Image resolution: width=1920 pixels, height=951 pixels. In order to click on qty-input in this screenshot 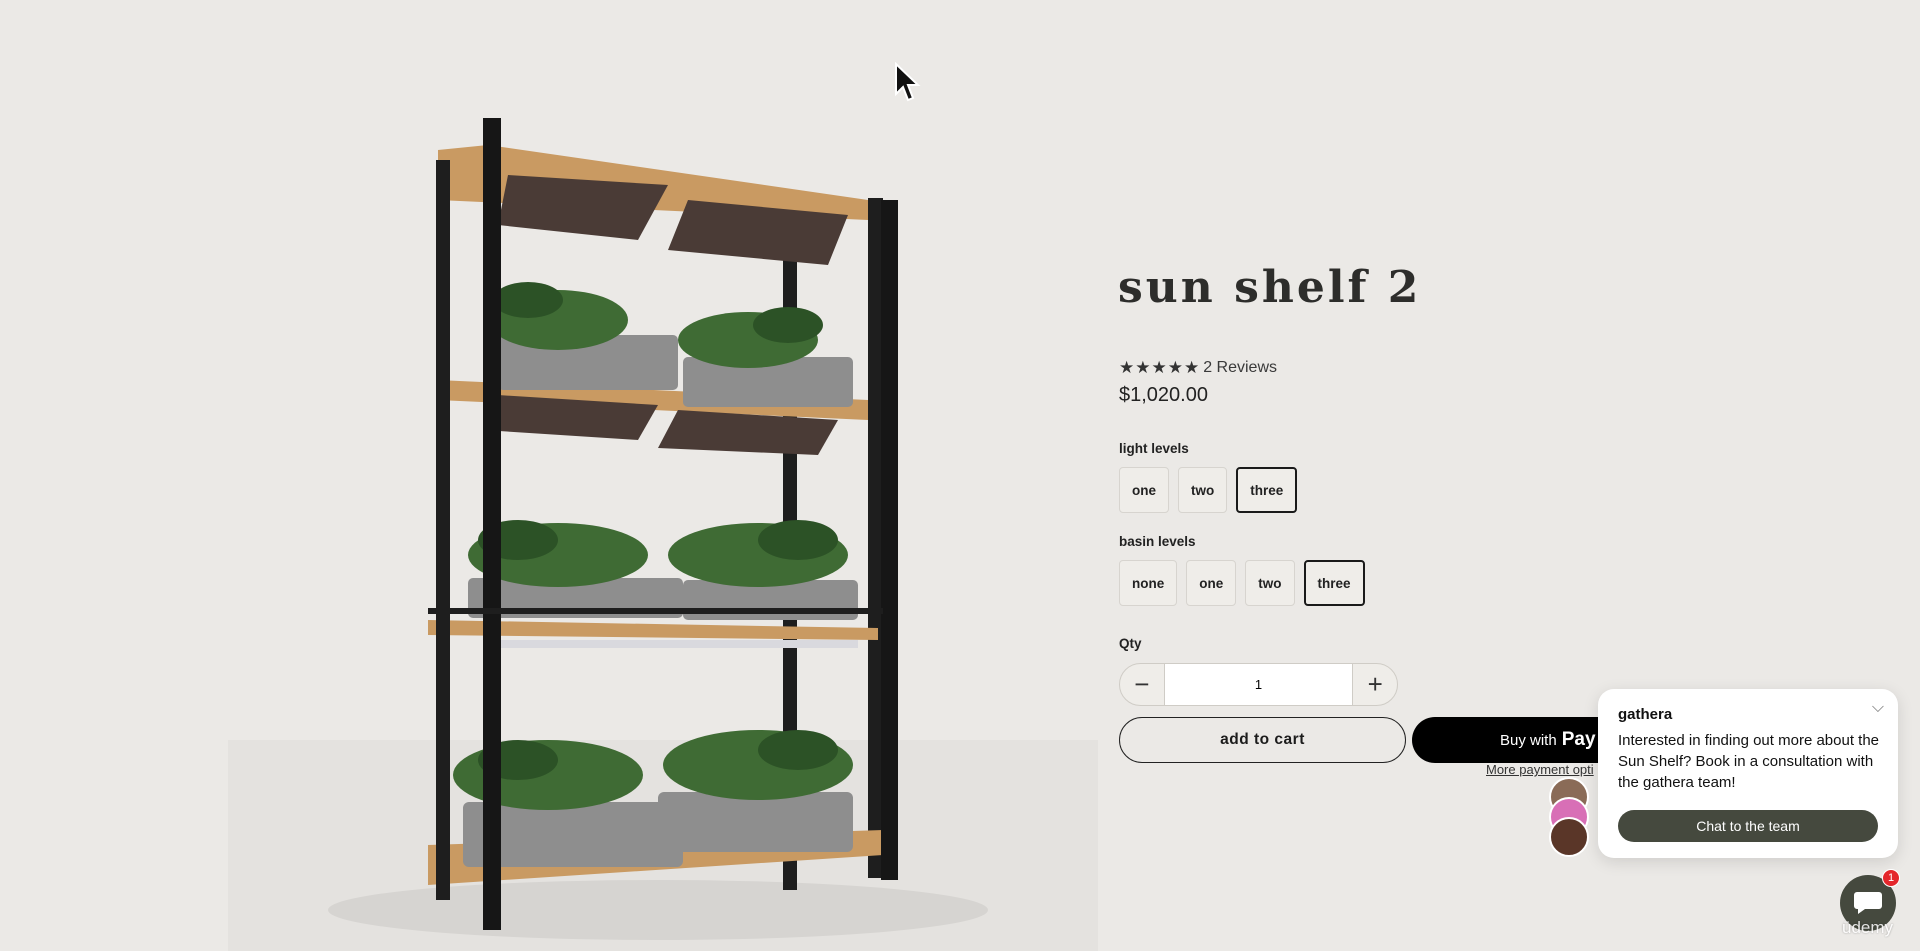, I will do `click(1258, 684)`.